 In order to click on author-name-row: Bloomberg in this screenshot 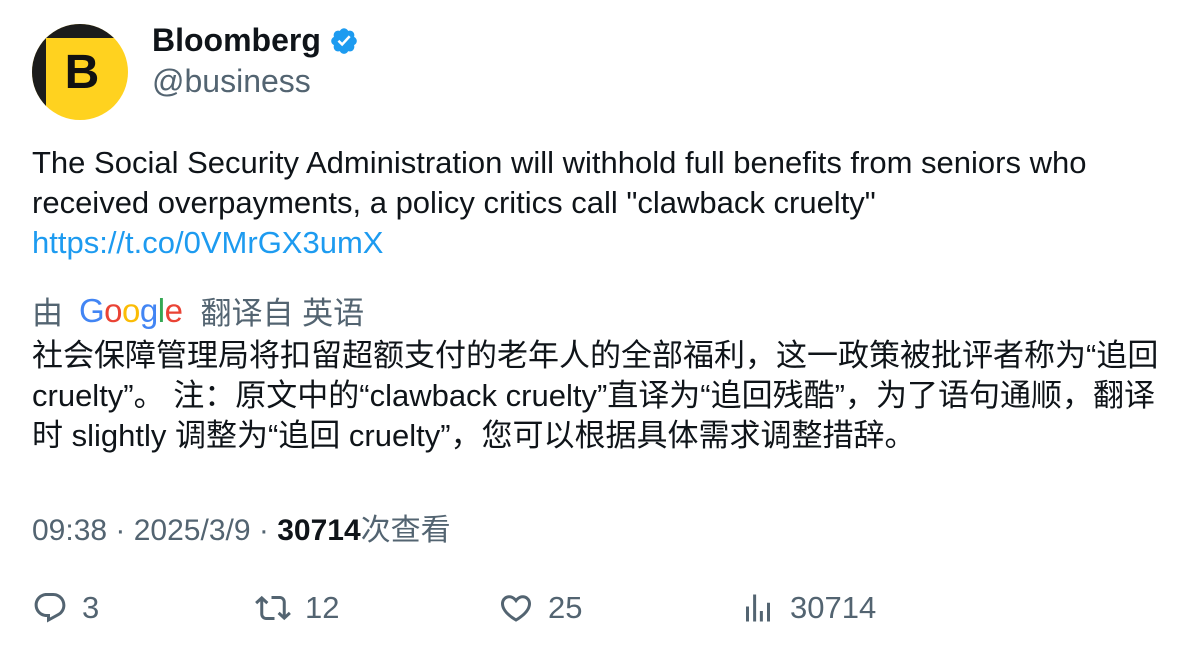, I will do `click(255, 40)`.